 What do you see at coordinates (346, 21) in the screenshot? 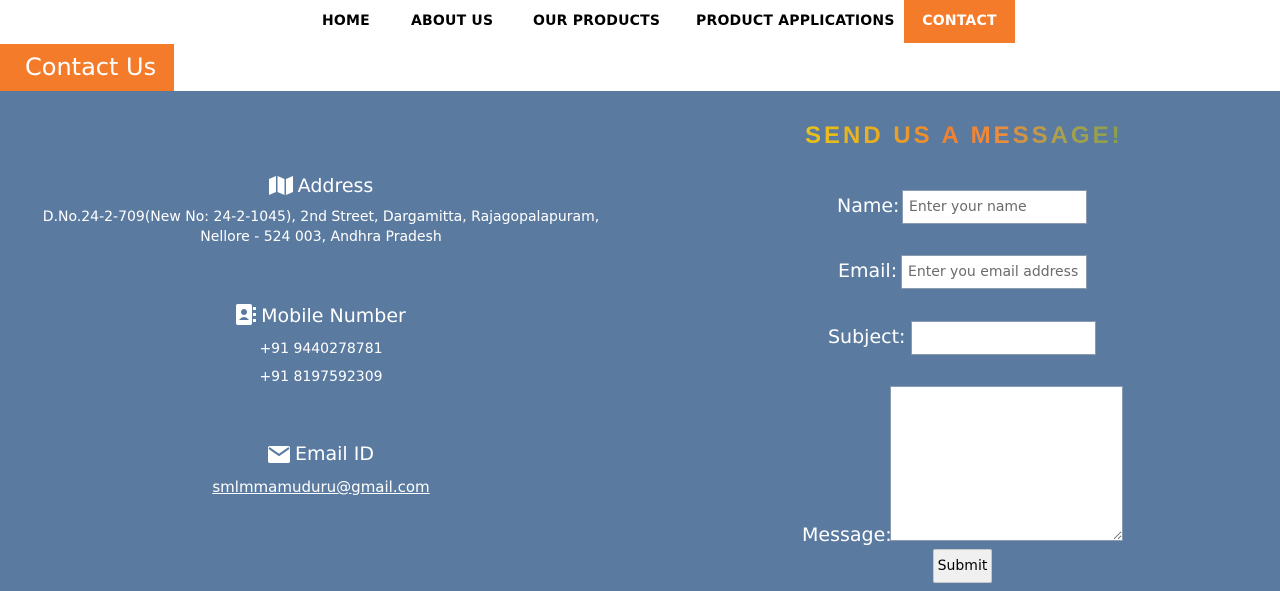
I see `nav-home: HOME` at bounding box center [346, 21].